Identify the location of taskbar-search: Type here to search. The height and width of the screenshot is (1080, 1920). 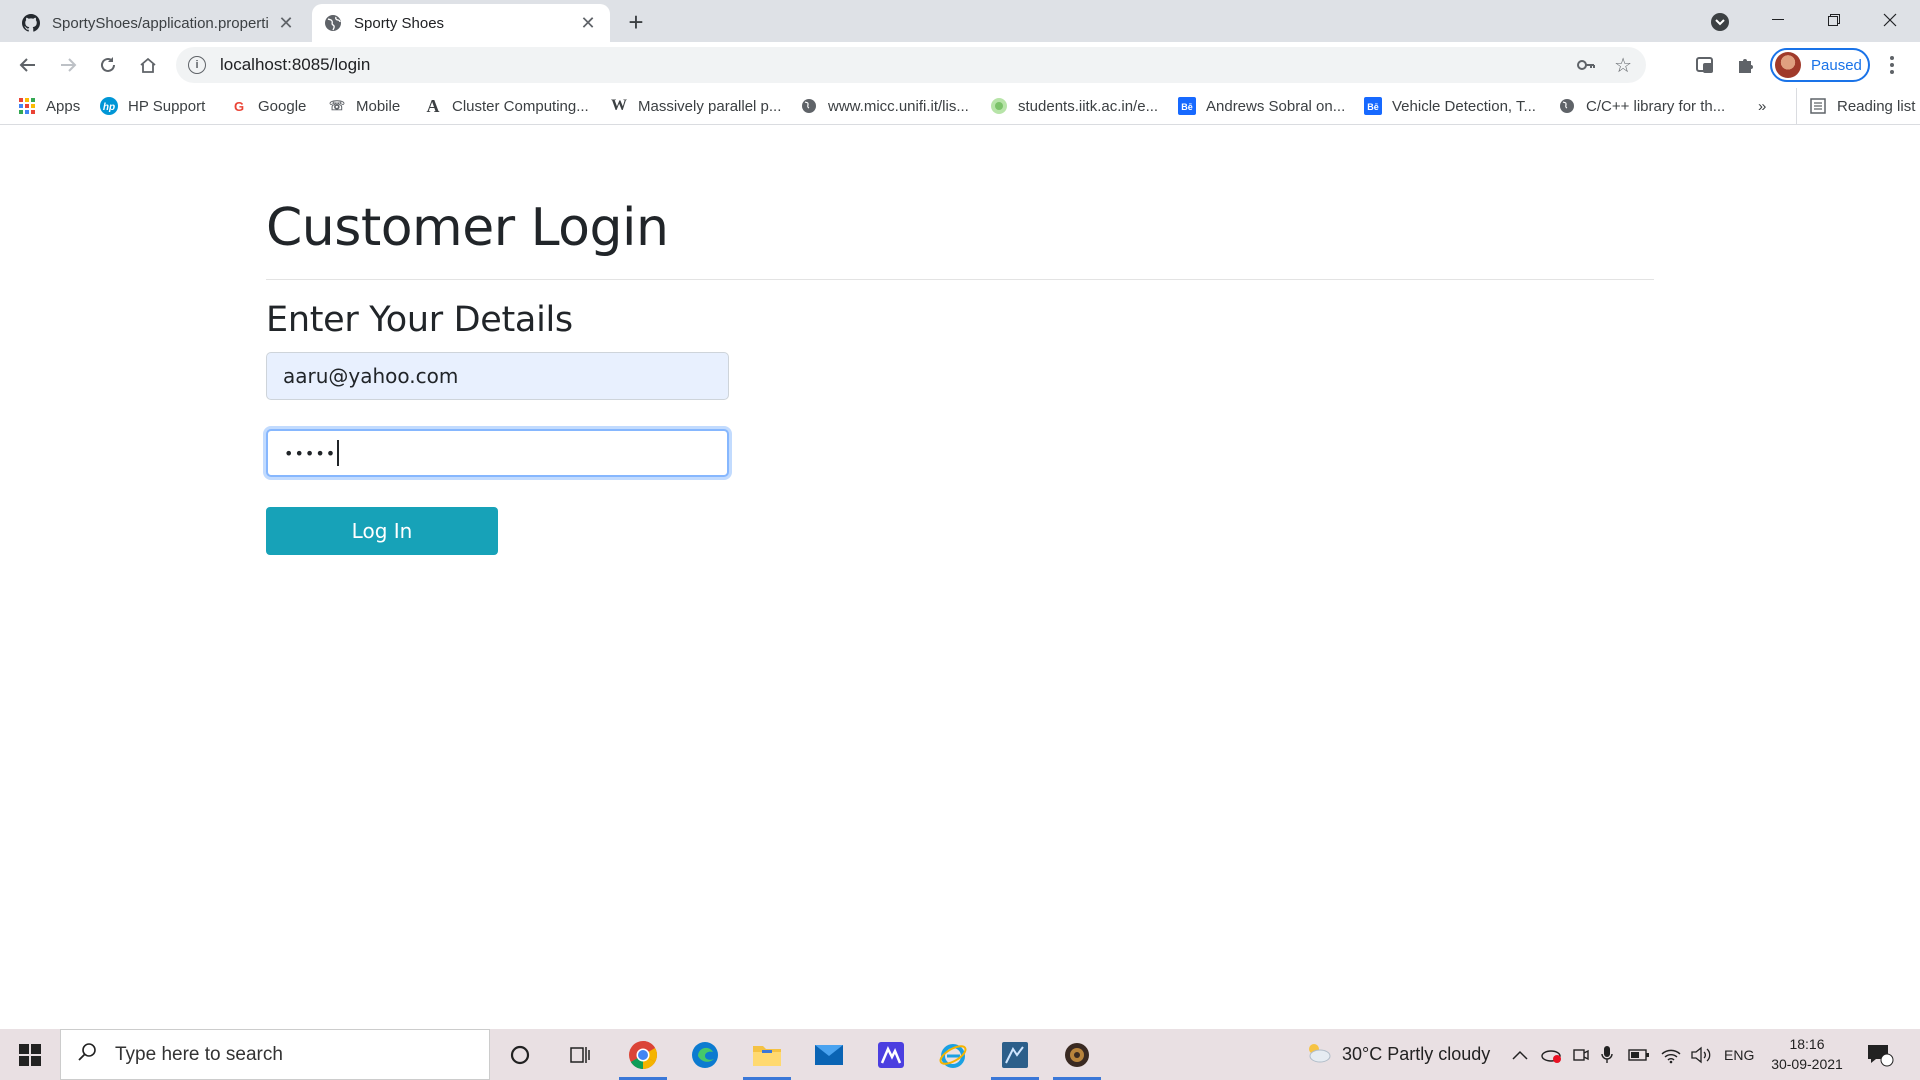
(275, 1054).